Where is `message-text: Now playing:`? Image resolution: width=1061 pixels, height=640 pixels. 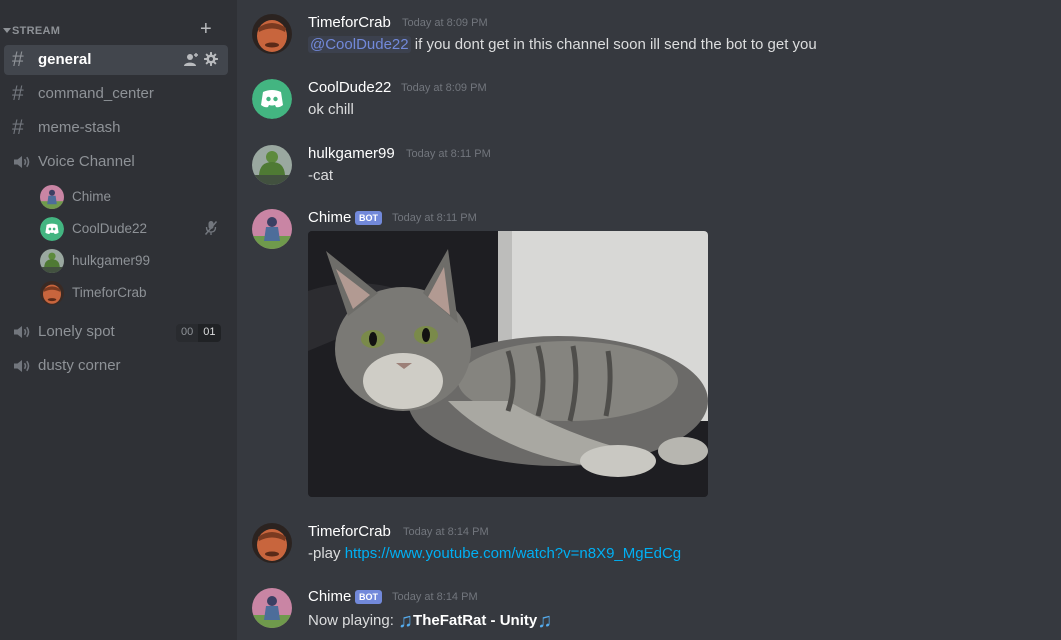
message-text: Now playing: is located at coordinates (353, 620).